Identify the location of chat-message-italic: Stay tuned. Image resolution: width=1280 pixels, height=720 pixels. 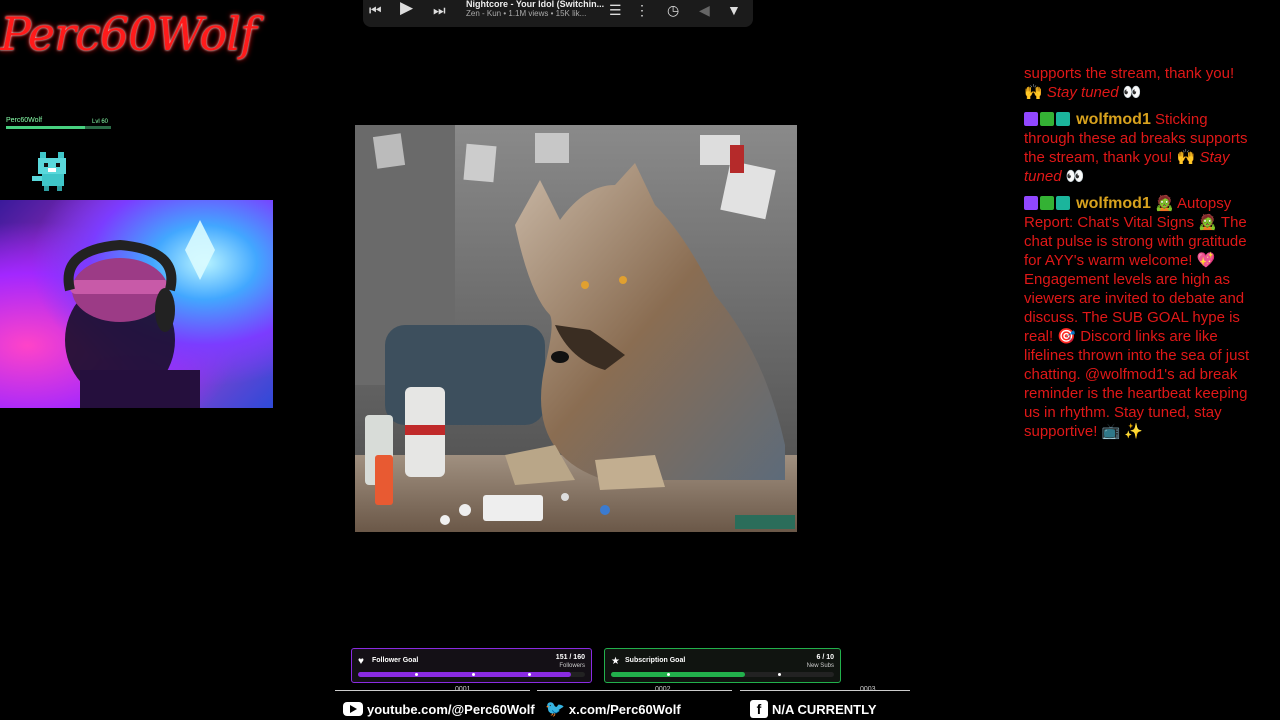
(1082, 92).